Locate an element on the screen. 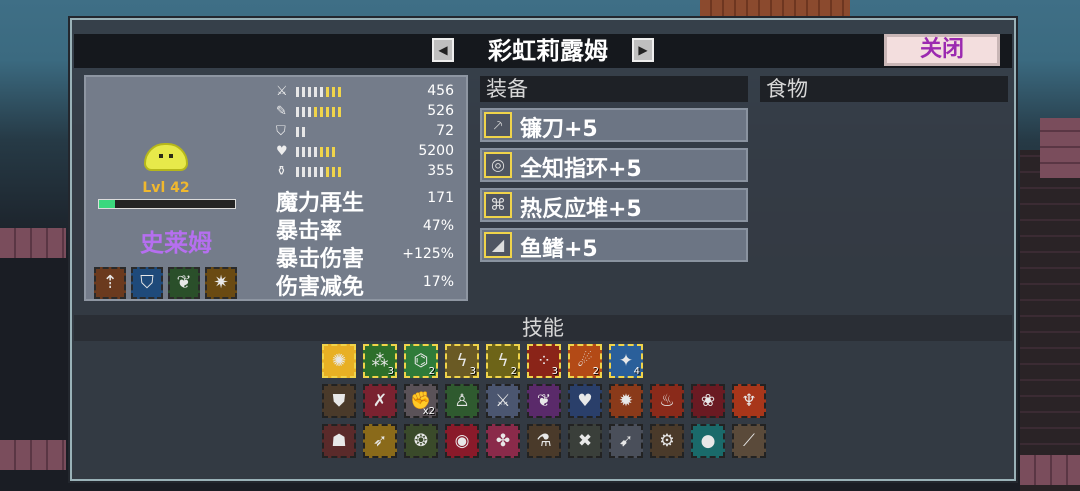  slime-avatar is located at coordinates (166, 157).